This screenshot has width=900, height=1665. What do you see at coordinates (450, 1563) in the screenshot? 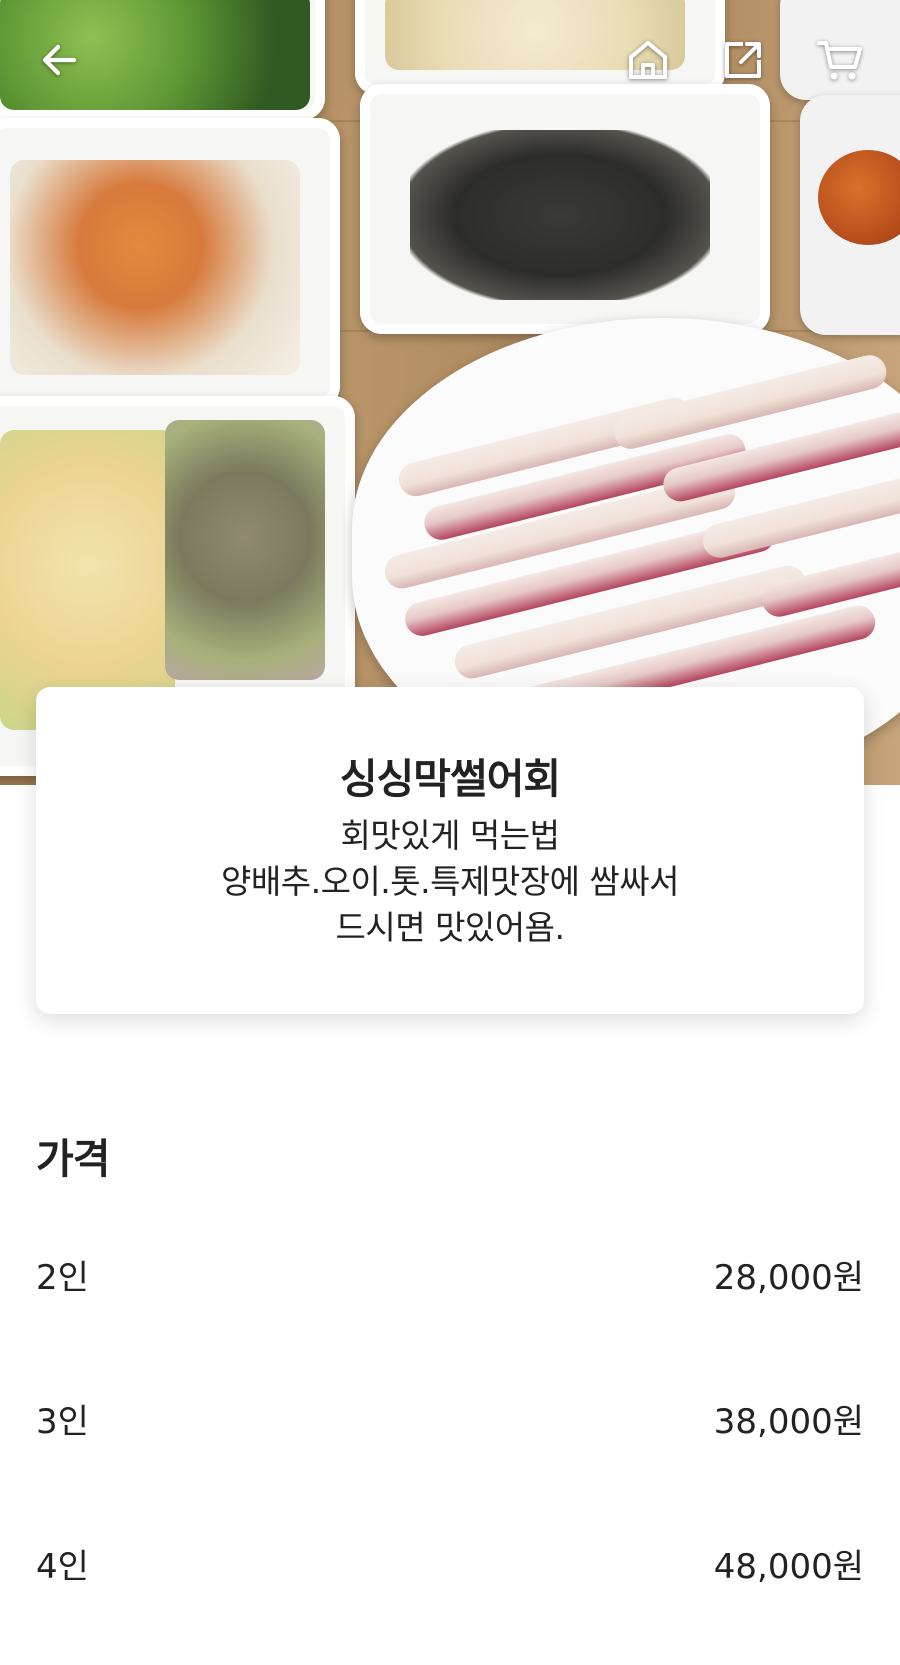
I see `price-option-row: 4인 48,000원` at bounding box center [450, 1563].